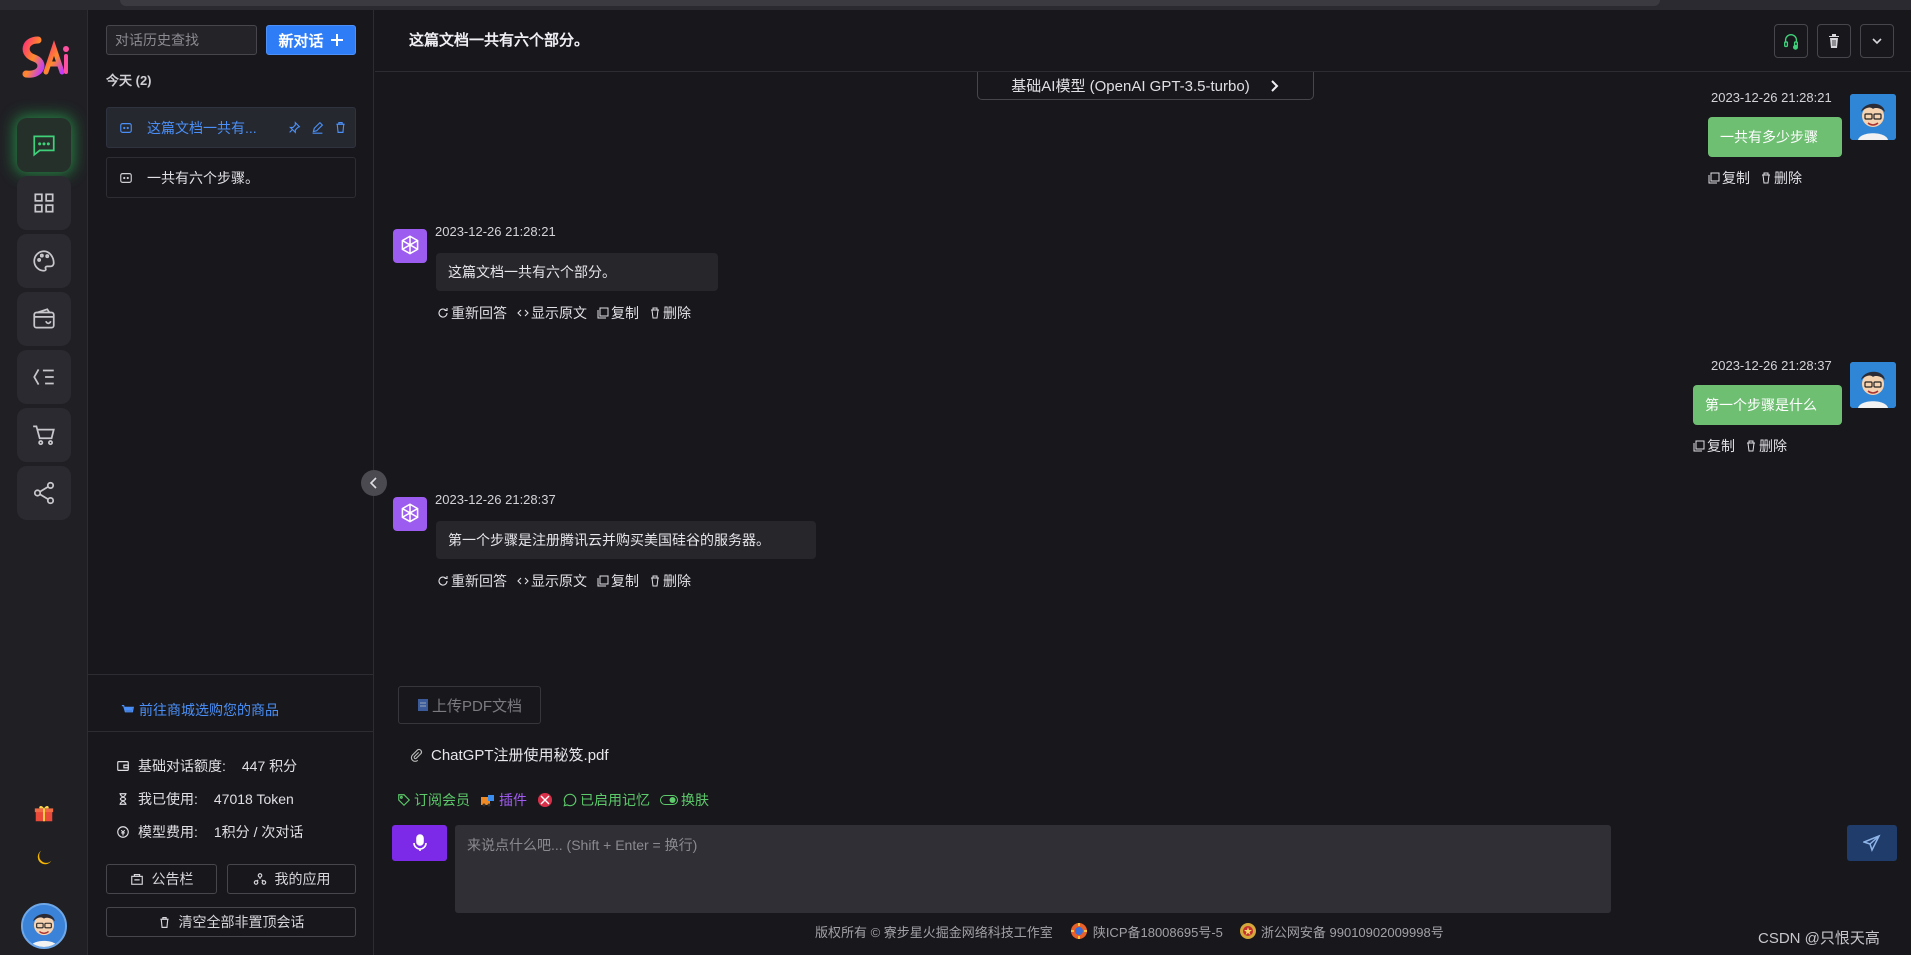 This screenshot has height=955, width=1911. I want to click on copyright-text: 版权所有 © 寮步星火掘金网络科技工作室, so click(934, 932).